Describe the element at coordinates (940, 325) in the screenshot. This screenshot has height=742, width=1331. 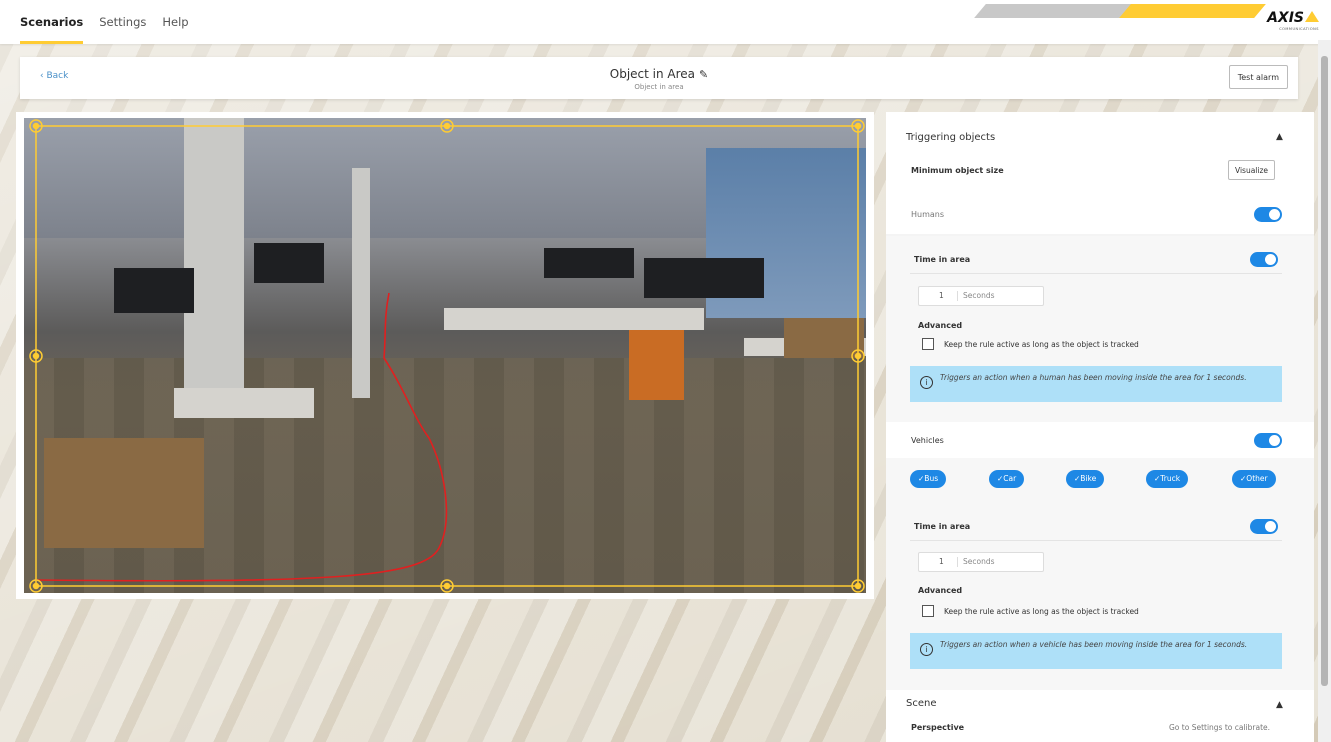
I see `human-advanced-label: Advanced` at that location.